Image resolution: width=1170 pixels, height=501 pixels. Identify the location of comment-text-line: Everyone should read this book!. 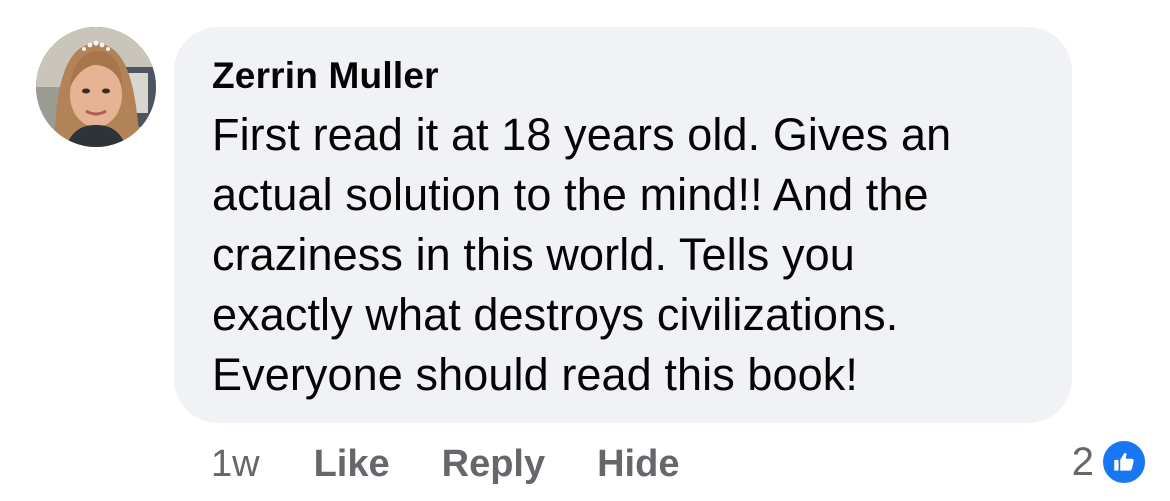
(535, 374).